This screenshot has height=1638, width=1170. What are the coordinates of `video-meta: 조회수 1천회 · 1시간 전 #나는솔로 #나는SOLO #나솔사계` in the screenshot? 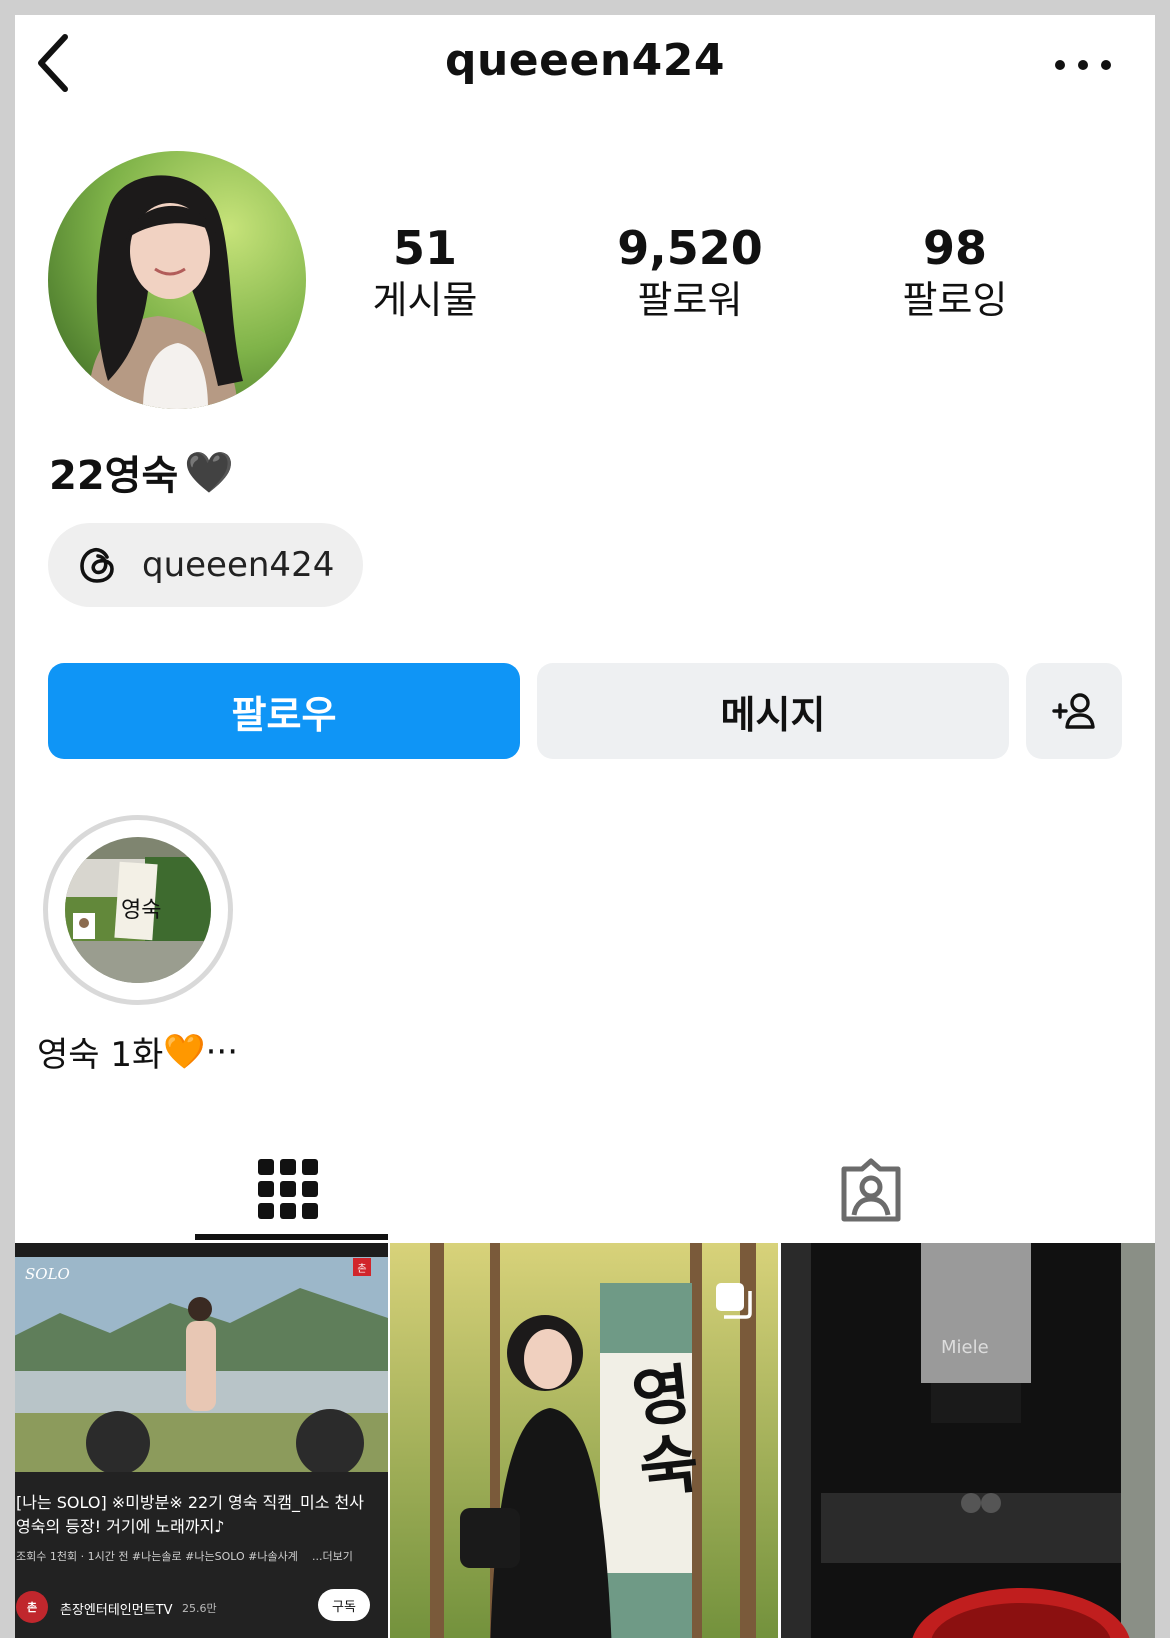 It's located at (157, 1556).